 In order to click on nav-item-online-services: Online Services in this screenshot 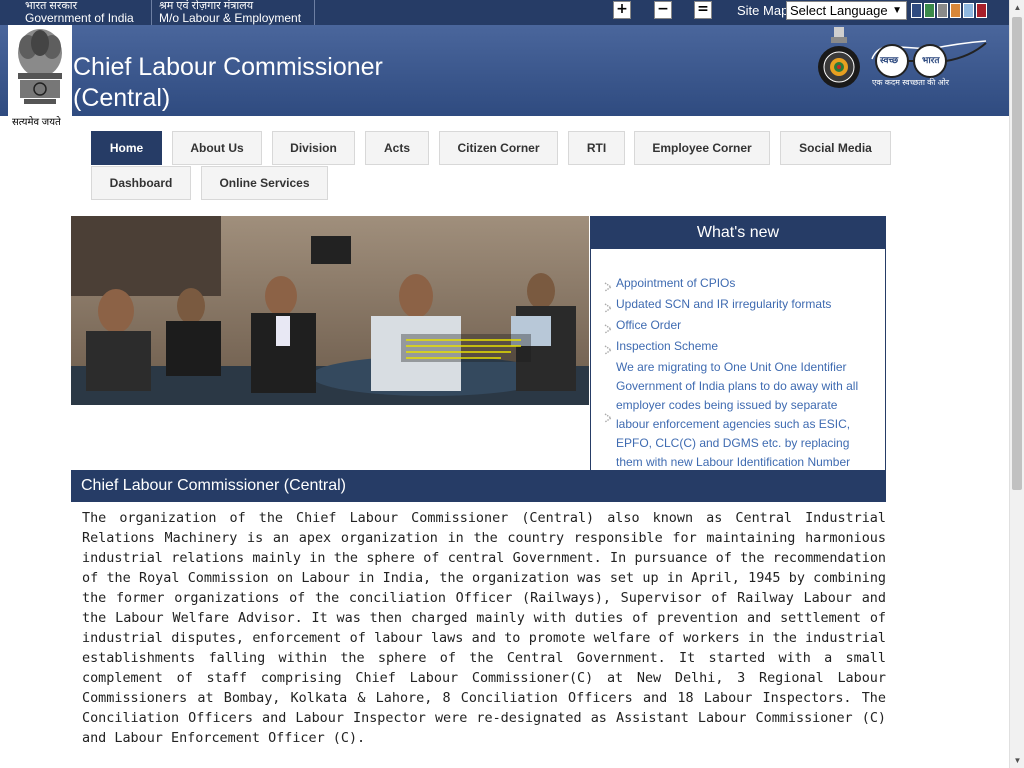, I will do `click(264, 183)`.